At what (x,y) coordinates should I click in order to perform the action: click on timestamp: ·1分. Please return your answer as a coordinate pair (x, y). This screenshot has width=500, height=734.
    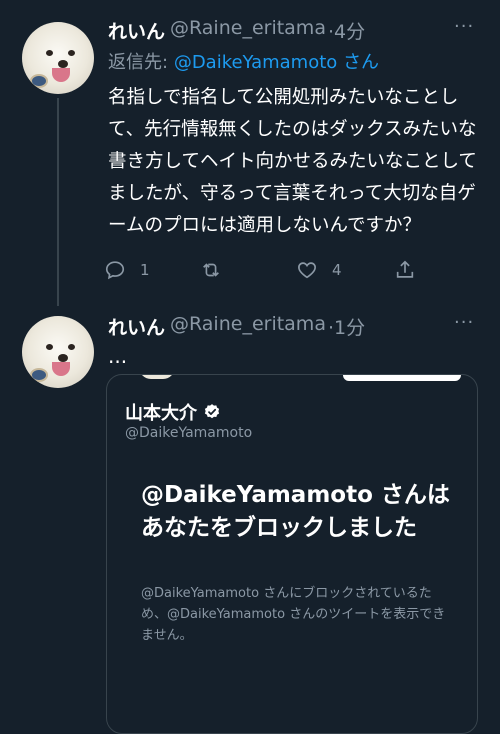
    Looking at the image, I should click on (346, 326).